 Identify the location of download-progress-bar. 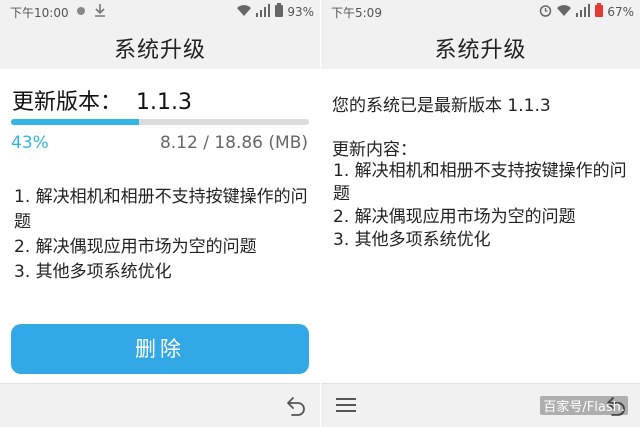
(160, 122).